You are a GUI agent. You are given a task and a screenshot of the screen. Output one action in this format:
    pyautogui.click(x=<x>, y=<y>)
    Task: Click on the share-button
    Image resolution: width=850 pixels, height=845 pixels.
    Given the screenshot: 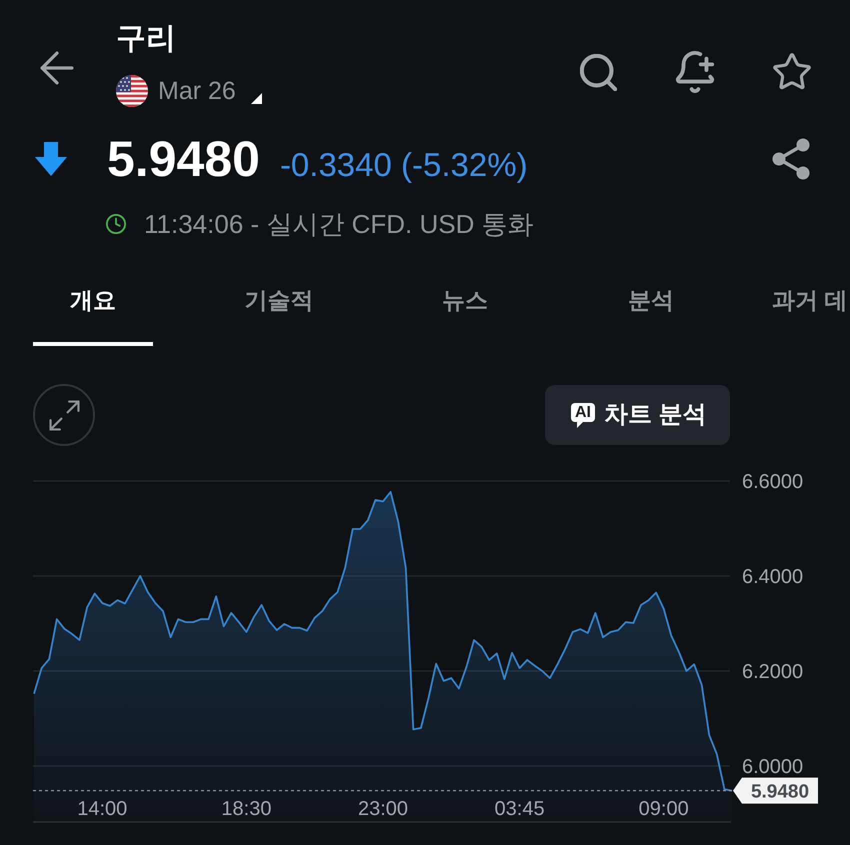 What is the action you would take?
    pyautogui.click(x=791, y=159)
    